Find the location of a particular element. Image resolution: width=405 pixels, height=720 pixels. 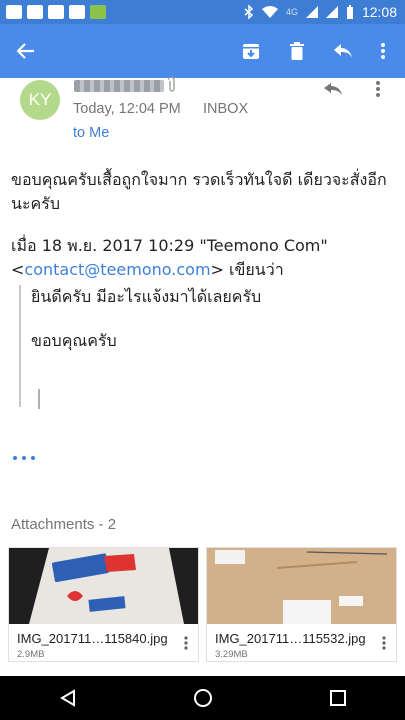

battery-icon is located at coordinates (350, 12).